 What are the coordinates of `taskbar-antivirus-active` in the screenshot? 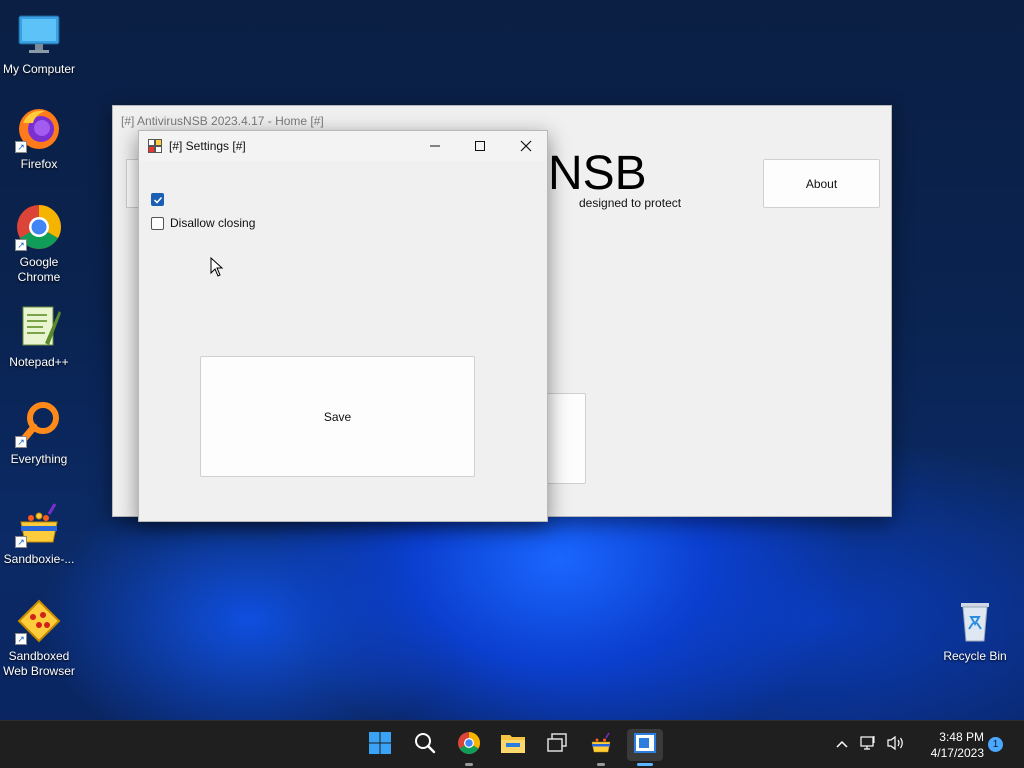 It's located at (645, 747).